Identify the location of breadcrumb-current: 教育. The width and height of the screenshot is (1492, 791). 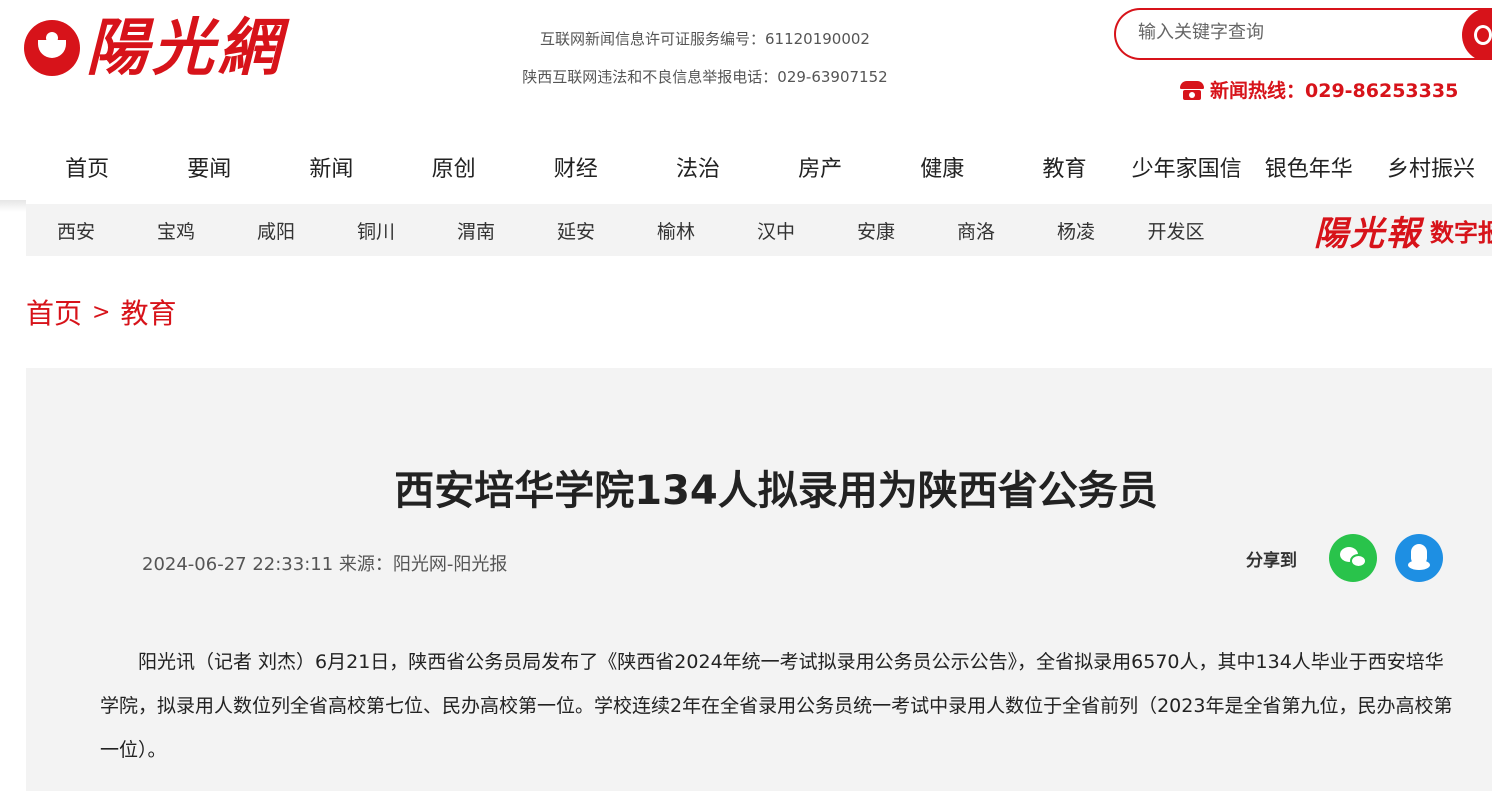
(148, 312).